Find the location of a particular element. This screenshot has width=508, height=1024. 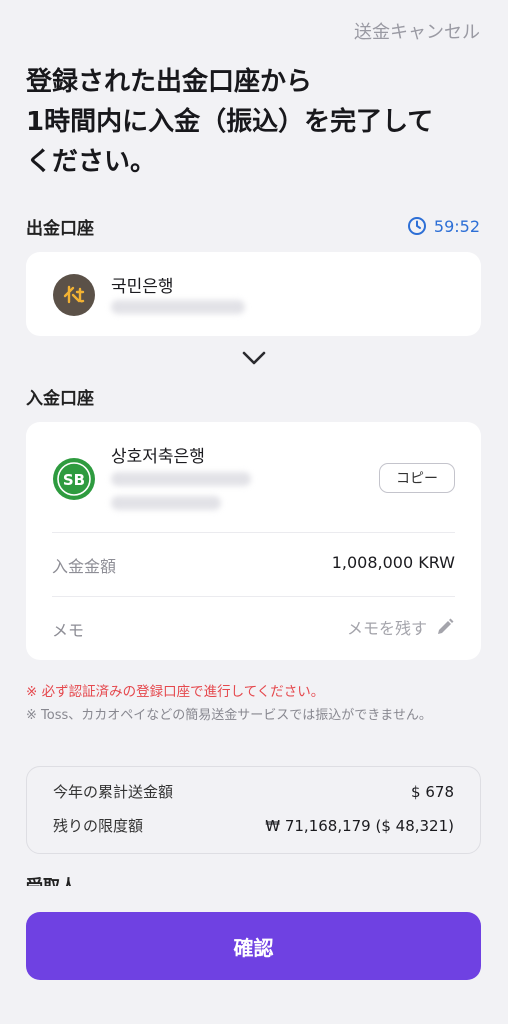

source-bank-name: 국민은행 is located at coordinates (142, 287).